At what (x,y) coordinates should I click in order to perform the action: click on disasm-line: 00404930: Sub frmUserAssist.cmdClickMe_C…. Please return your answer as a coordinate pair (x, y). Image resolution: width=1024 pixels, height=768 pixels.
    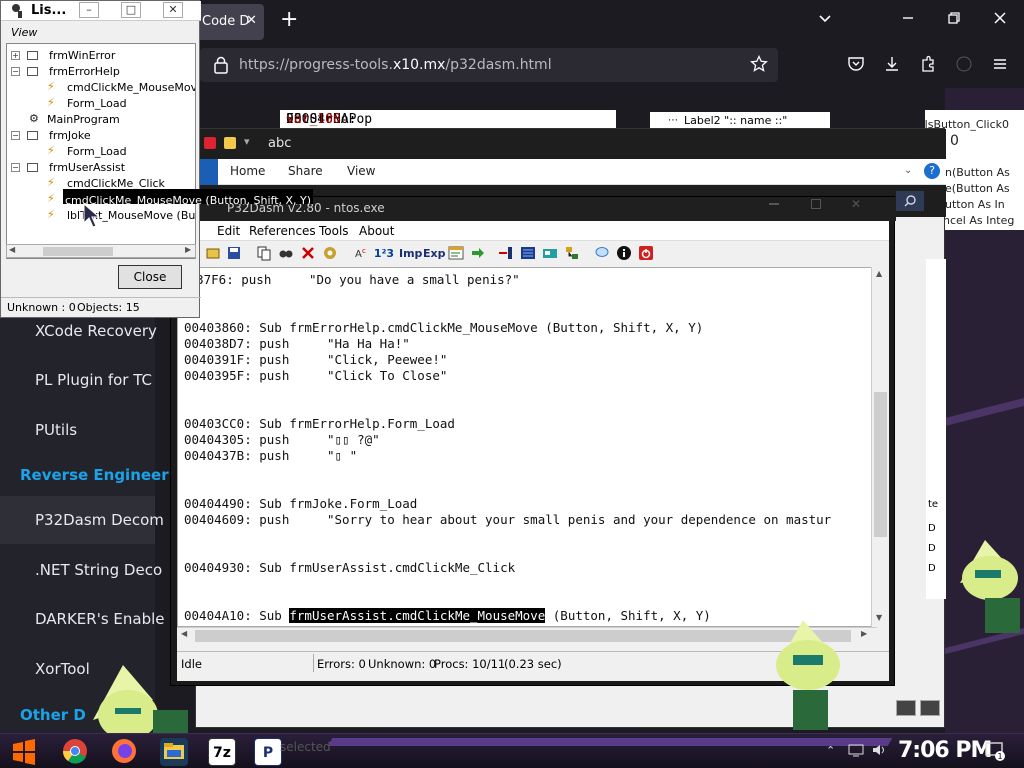
    Looking at the image, I should click on (349, 567).